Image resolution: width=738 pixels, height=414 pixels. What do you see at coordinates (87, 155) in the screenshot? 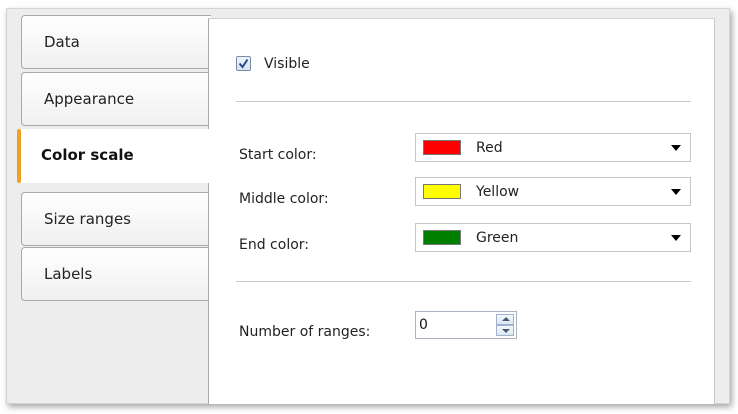
I see `tab-label: Color scale` at bounding box center [87, 155].